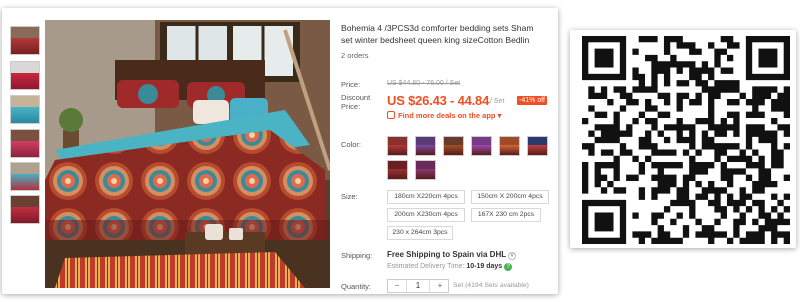  I want to click on quantity-input: 1, so click(418, 286).